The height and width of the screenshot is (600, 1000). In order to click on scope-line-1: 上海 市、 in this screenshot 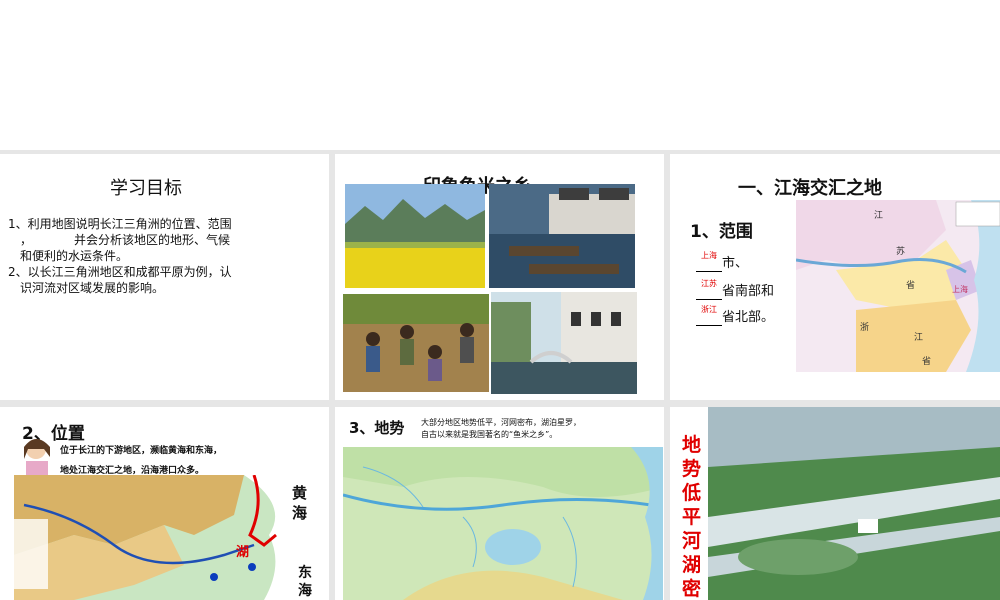, I will do `click(722, 261)`.